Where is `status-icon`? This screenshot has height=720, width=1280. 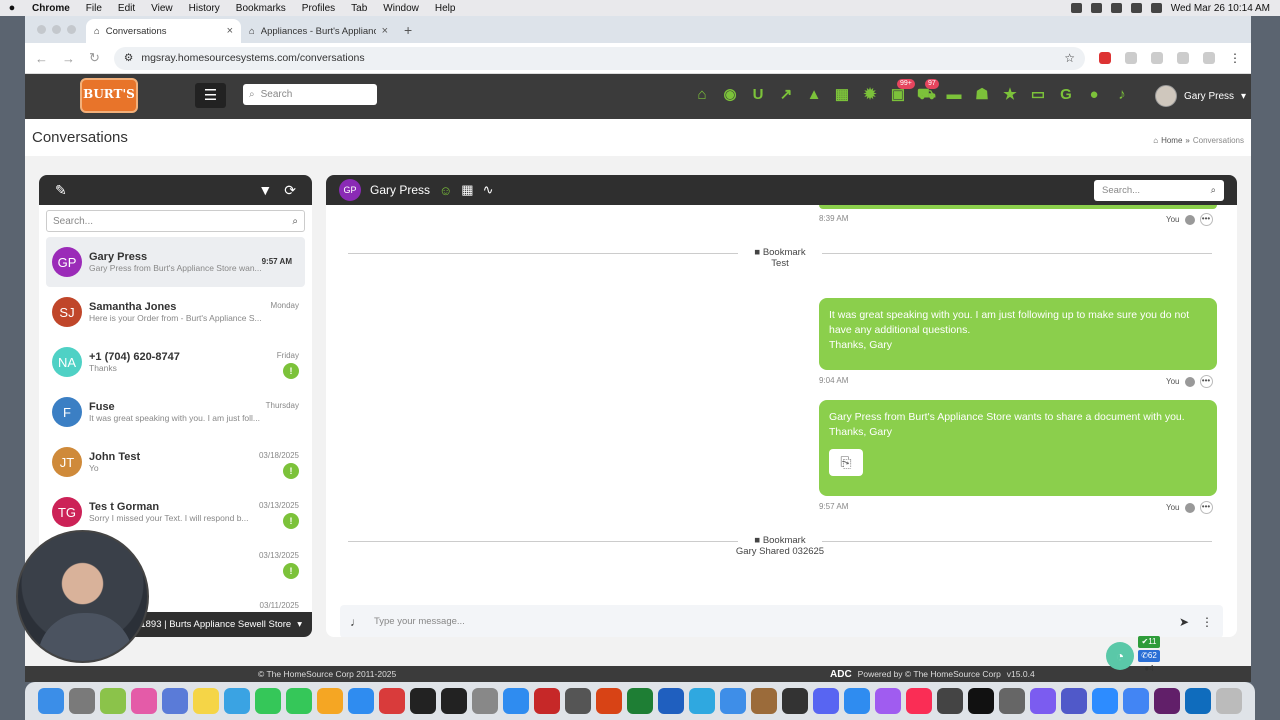
status-icon is located at coordinates (1076, 8).